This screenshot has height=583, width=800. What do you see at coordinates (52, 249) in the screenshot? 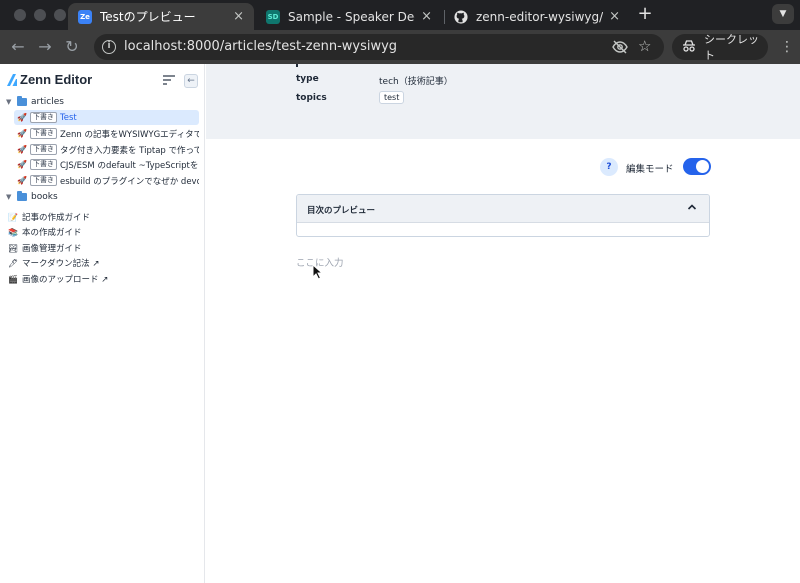
I see `guide-label: 画像管理ガイド` at bounding box center [52, 249].